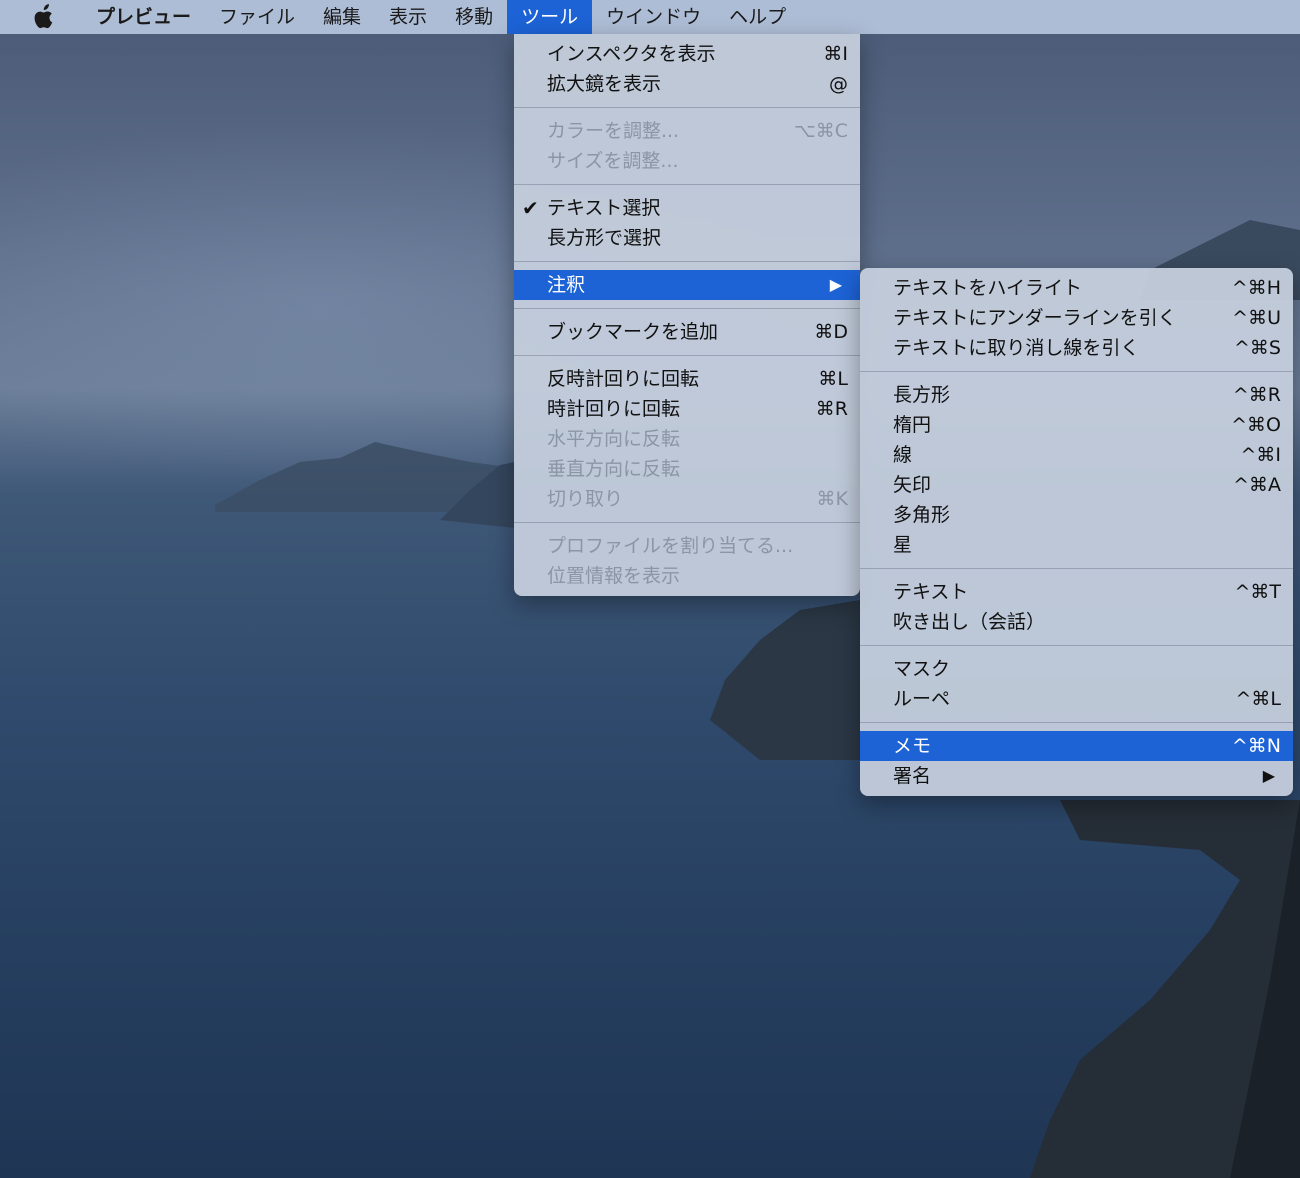 The height and width of the screenshot is (1178, 1300). What do you see at coordinates (1076, 592) in the screenshot?
I see `menu-item-text: テキスト ^⌘T` at bounding box center [1076, 592].